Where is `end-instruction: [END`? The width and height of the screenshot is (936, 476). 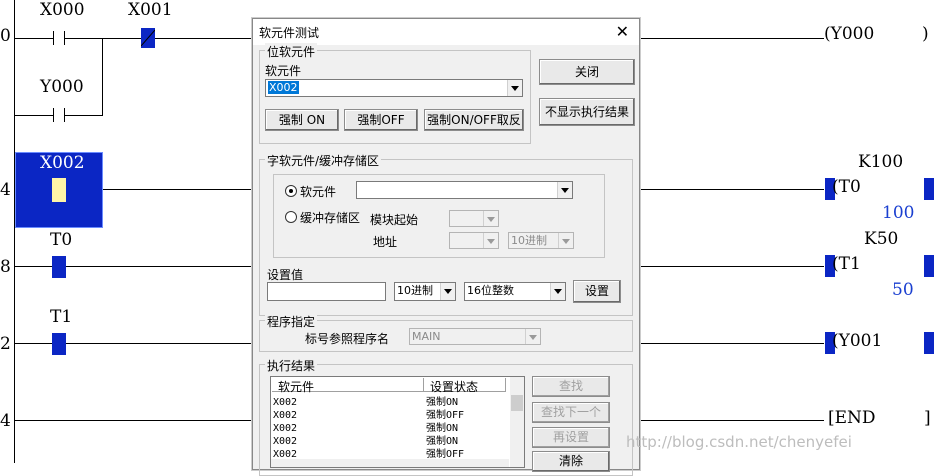 end-instruction: [END is located at coordinates (852, 418).